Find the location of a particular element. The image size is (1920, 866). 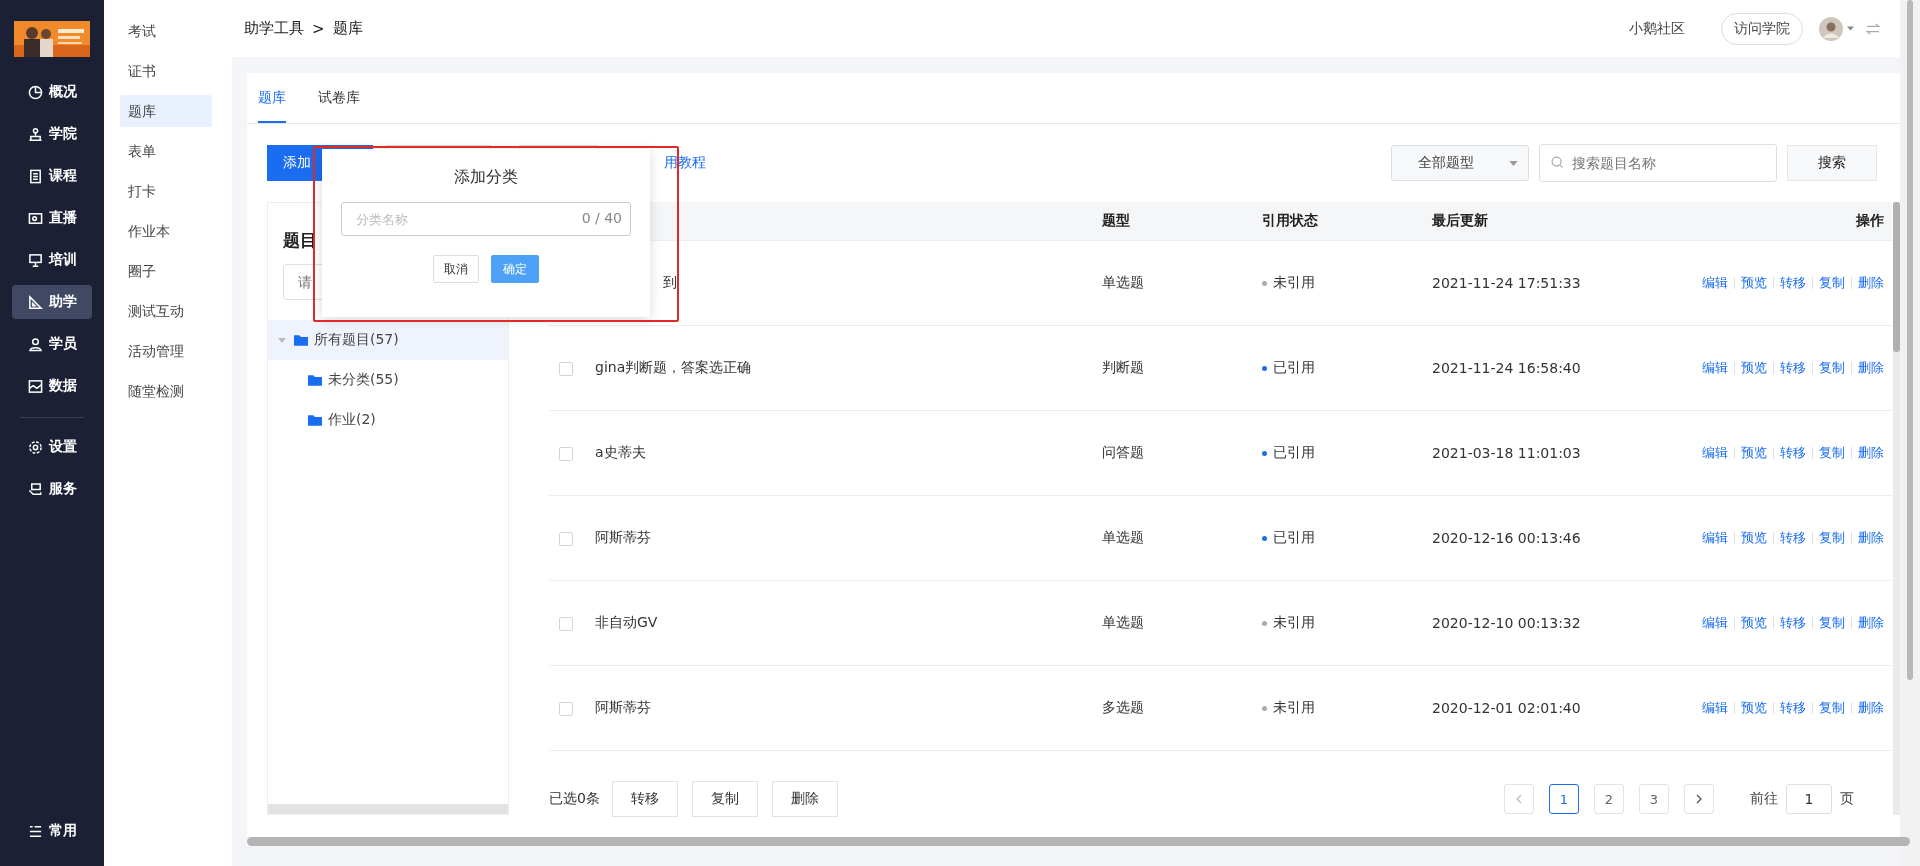

bulk-action-button: 复制 is located at coordinates (724, 799).